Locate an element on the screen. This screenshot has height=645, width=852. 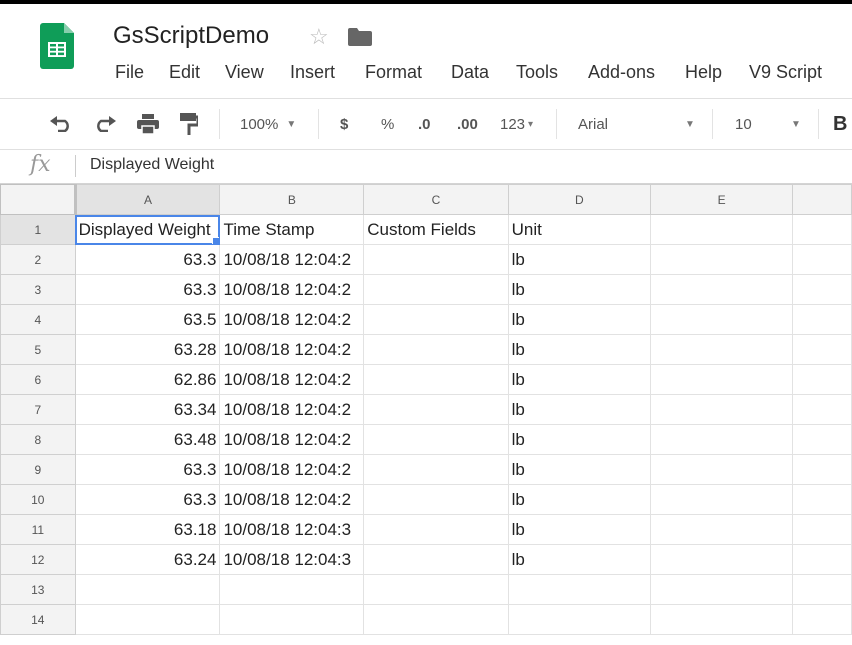
font-size-chevron-down-icon: ▼ is located at coordinates (796, 124).